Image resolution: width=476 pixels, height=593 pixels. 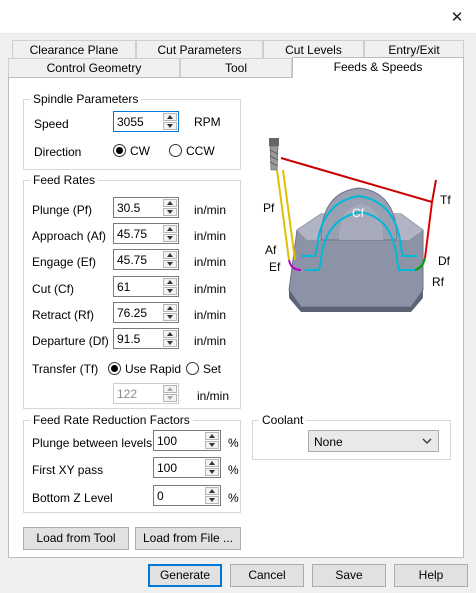 I want to click on coolant-select: None, so click(x=373, y=441).